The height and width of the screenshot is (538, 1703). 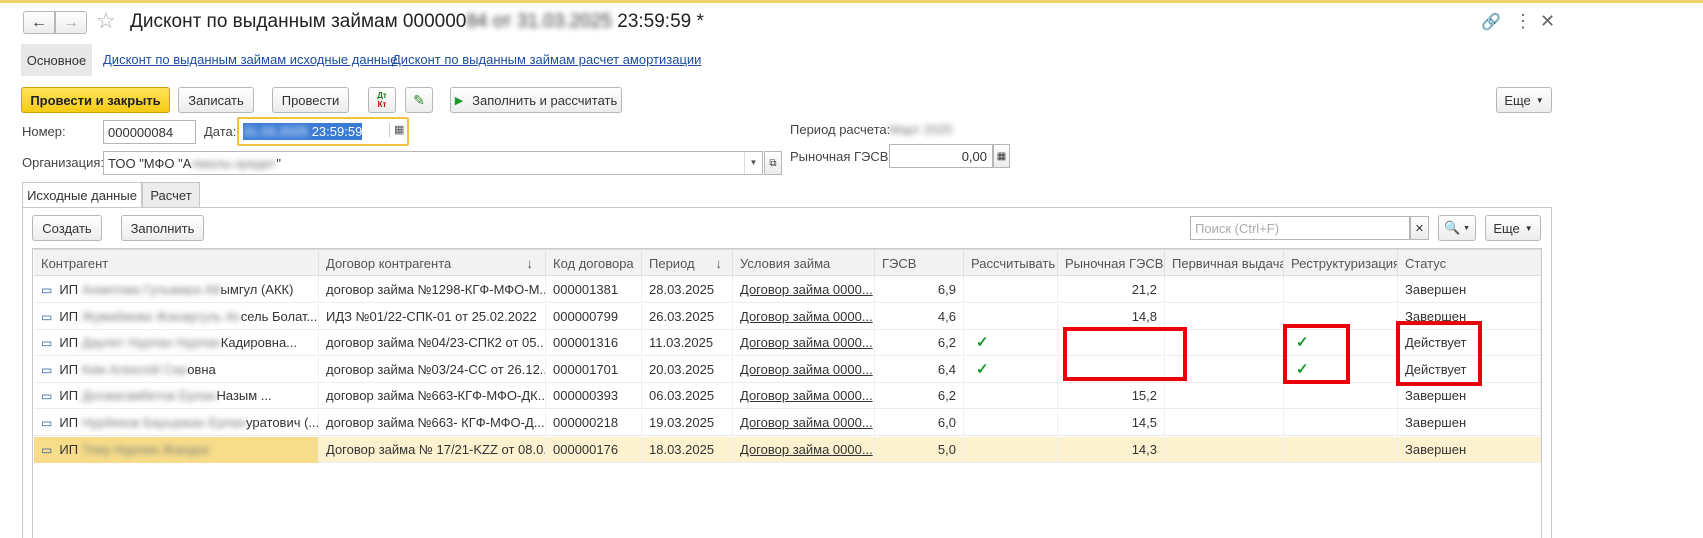 I want to click on gesv-cell: 6,4, so click(x=919, y=369).